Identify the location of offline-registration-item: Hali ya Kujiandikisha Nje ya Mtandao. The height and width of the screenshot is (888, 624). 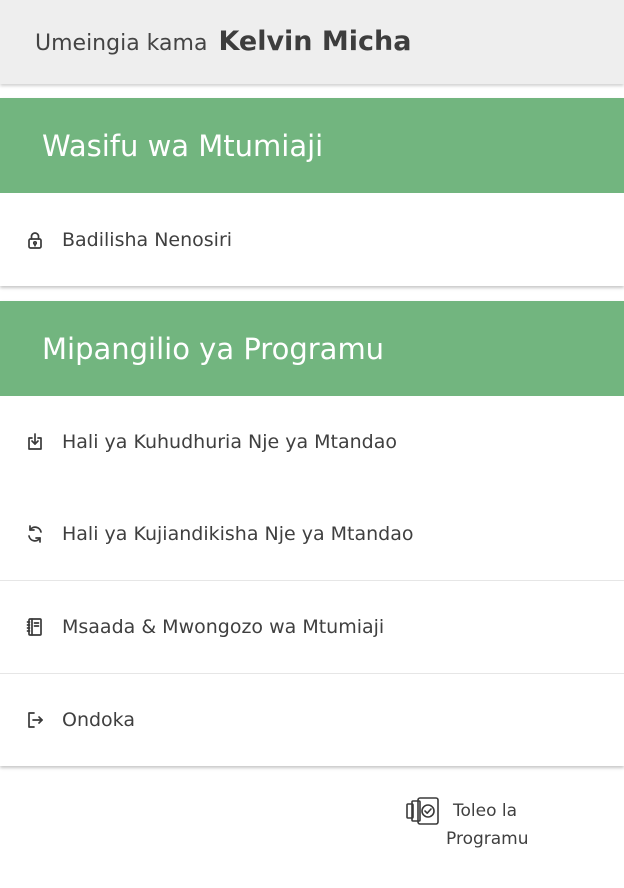
(312, 534).